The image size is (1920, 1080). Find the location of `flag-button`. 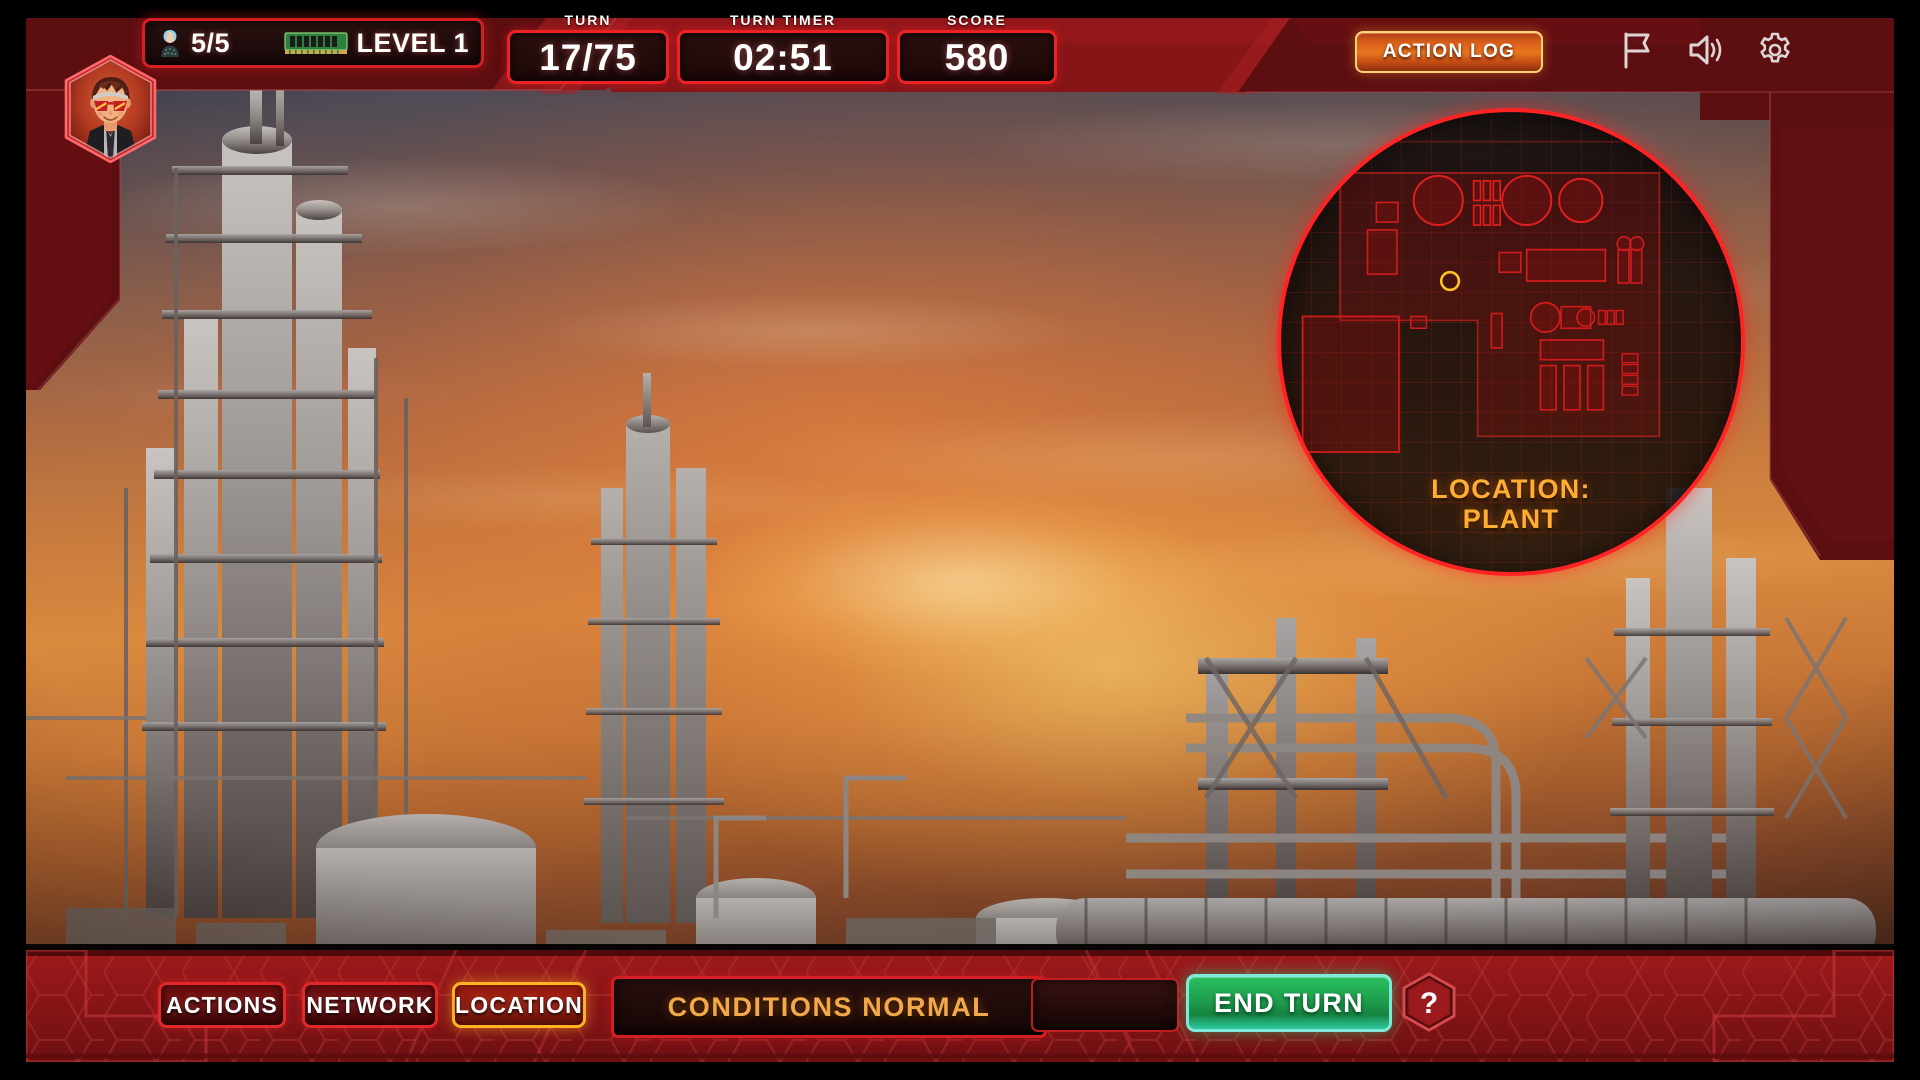

flag-button is located at coordinates (1637, 50).